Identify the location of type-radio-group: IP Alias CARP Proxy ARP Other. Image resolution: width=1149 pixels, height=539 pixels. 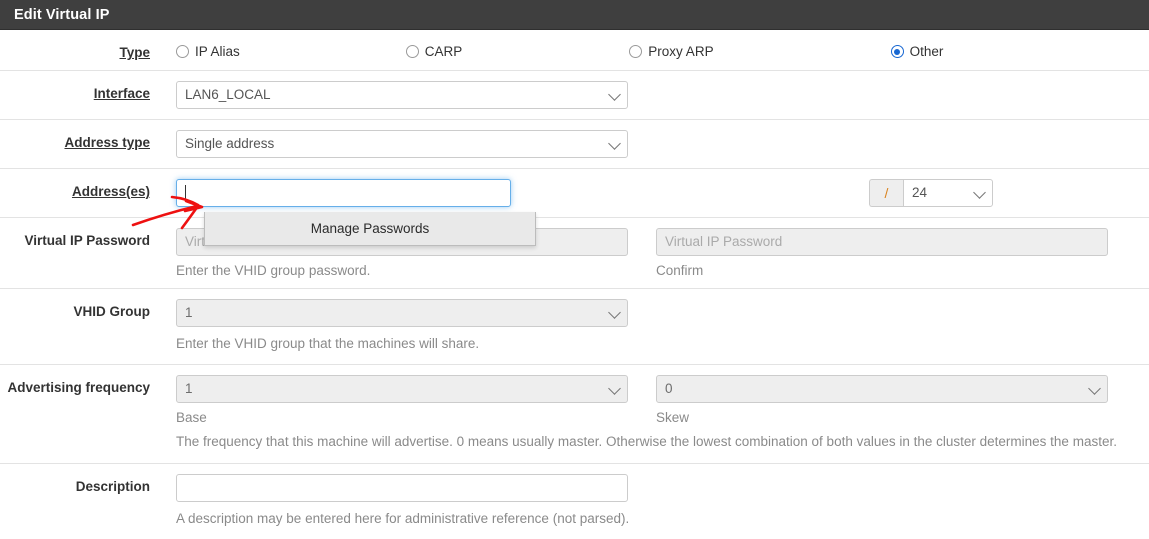
(662, 49).